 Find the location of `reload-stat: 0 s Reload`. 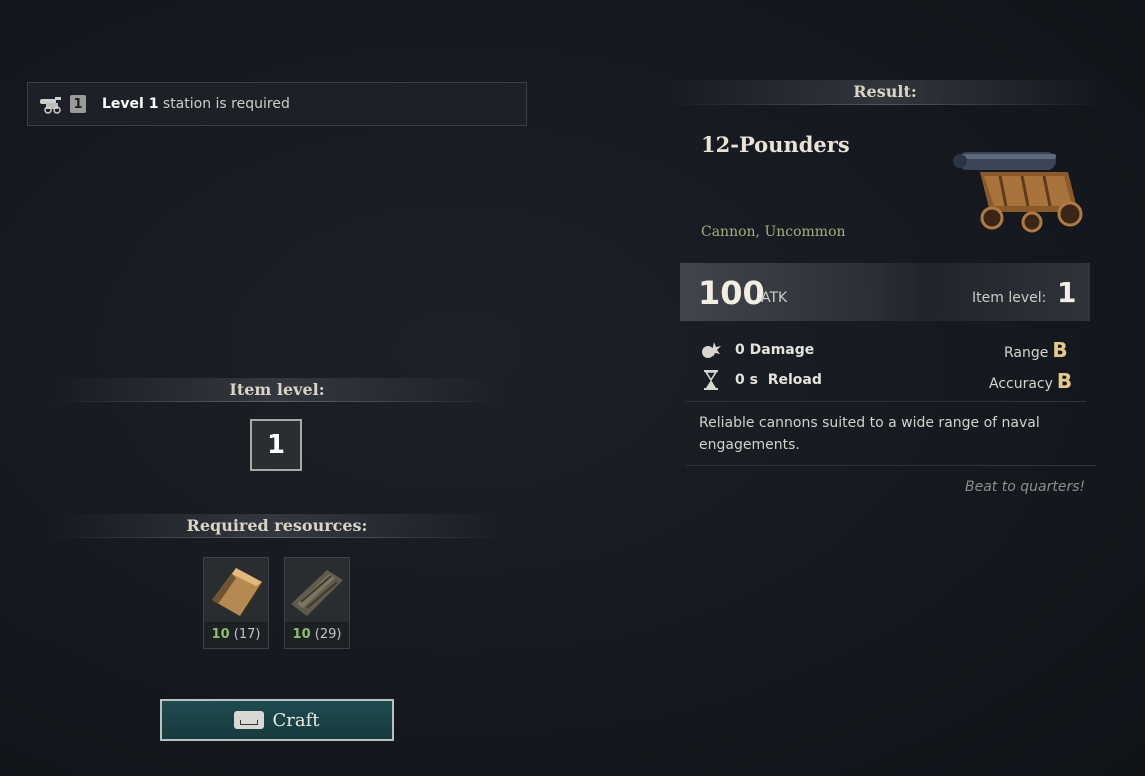

reload-stat: 0 s Reload is located at coordinates (778, 380).